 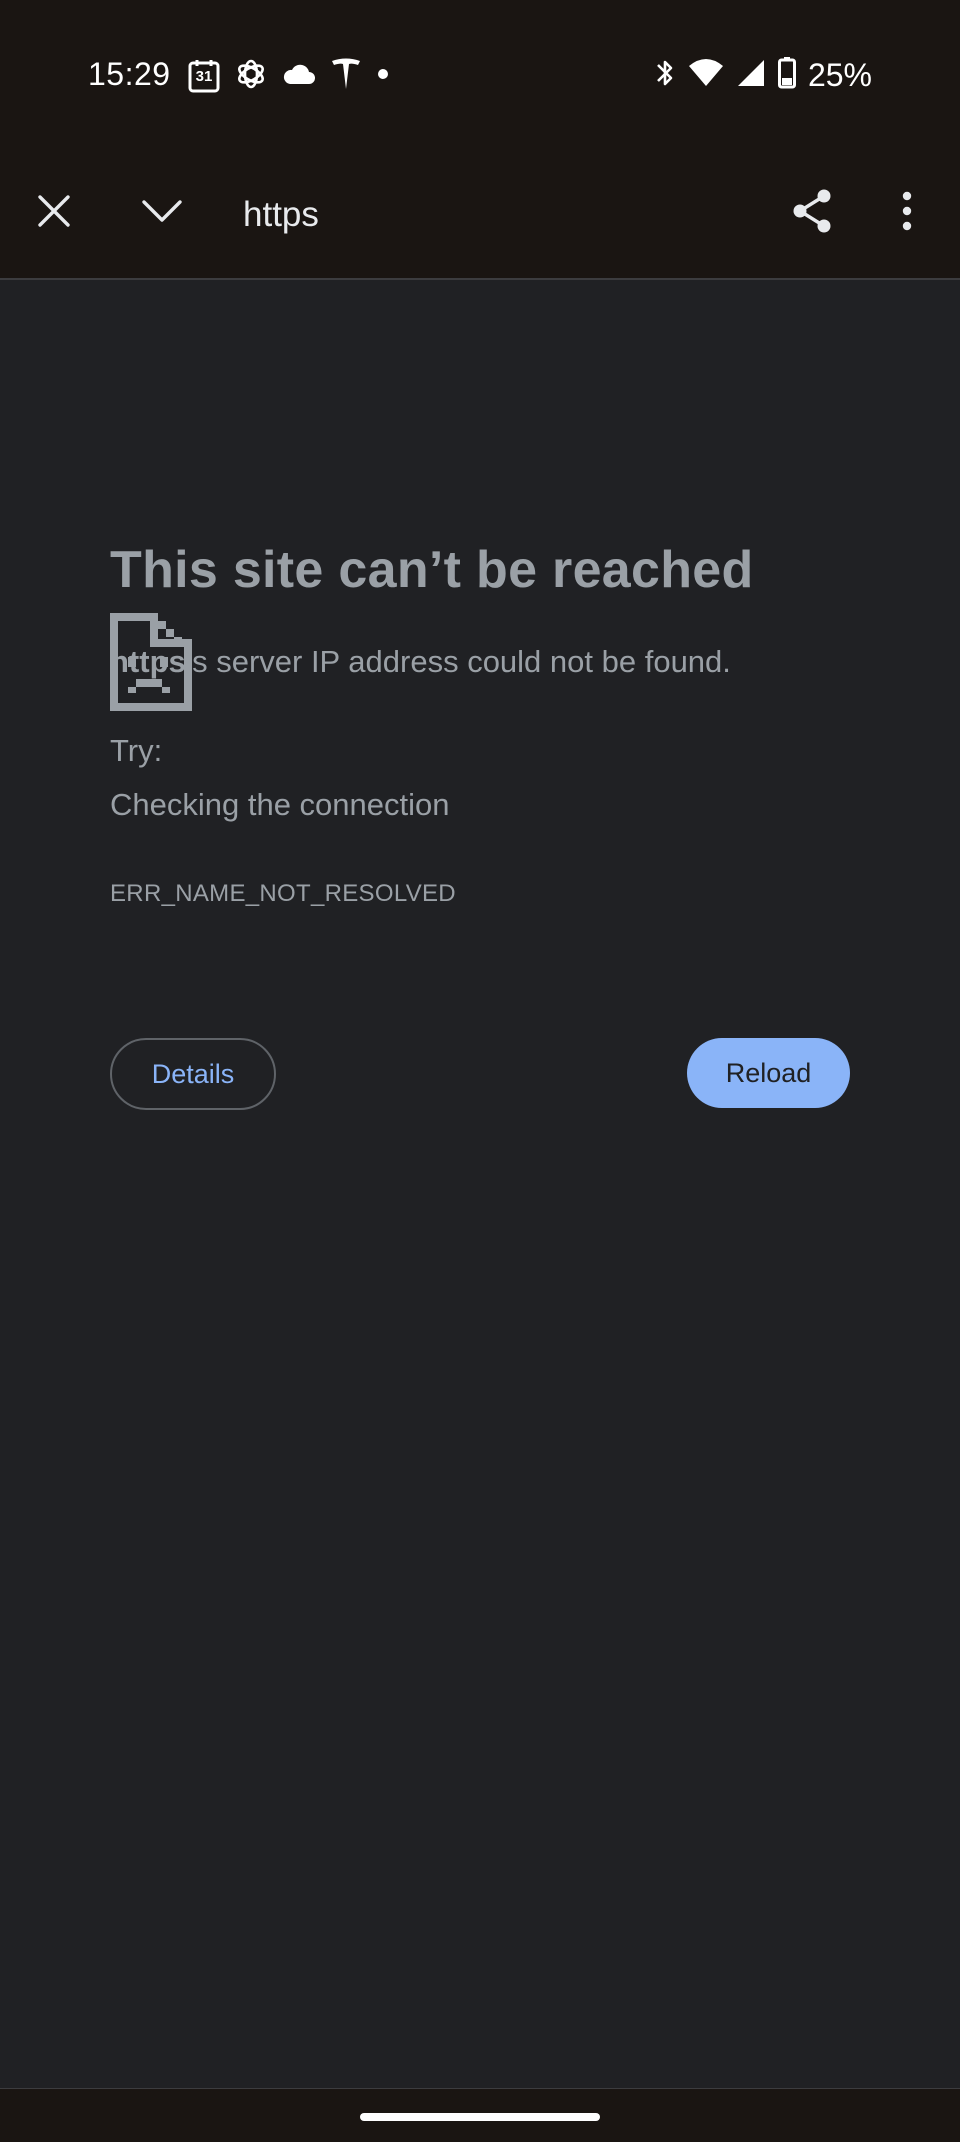 What do you see at coordinates (768, 1073) in the screenshot?
I see `reload-button: Reload` at bounding box center [768, 1073].